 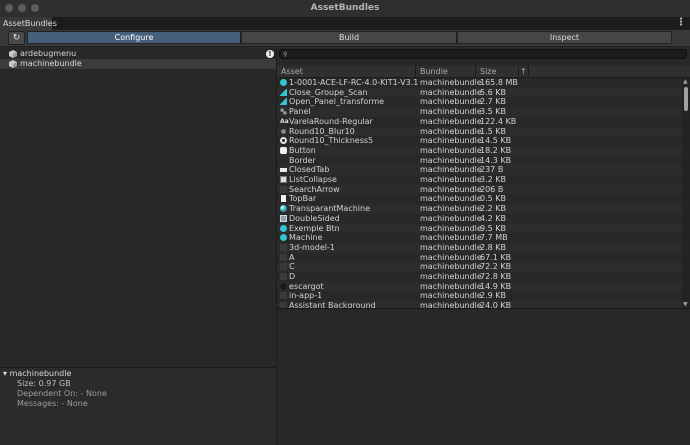 What do you see at coordinates (493, 92) in the screenshot?
I see `asset-size: 5.6 KB` at bounding box center [493, 92].